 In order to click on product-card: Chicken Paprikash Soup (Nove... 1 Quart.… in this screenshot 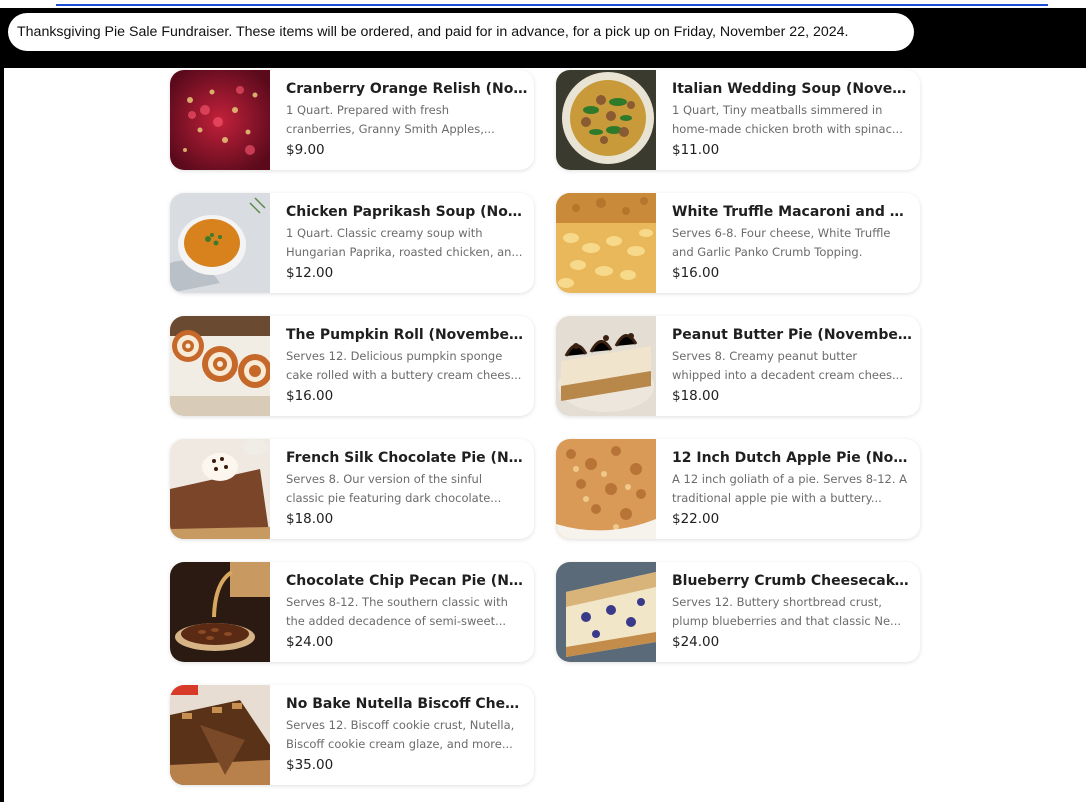, I will do `click(352, 243)`.